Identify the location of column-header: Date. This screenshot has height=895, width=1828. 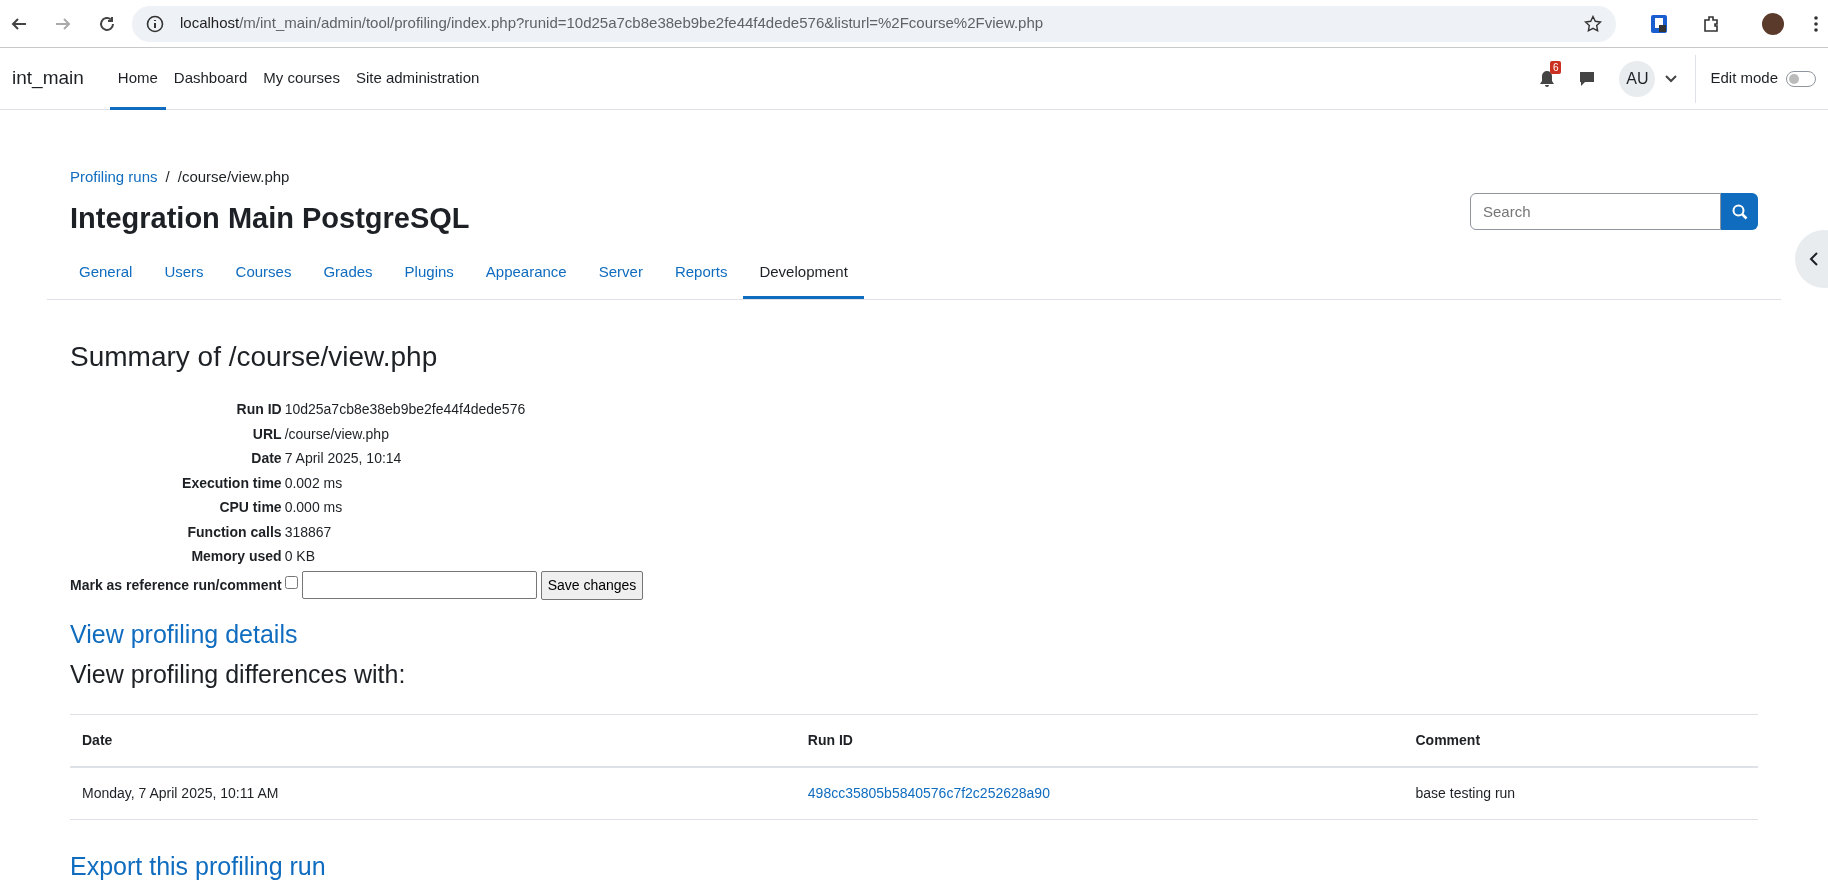
(433, 741).